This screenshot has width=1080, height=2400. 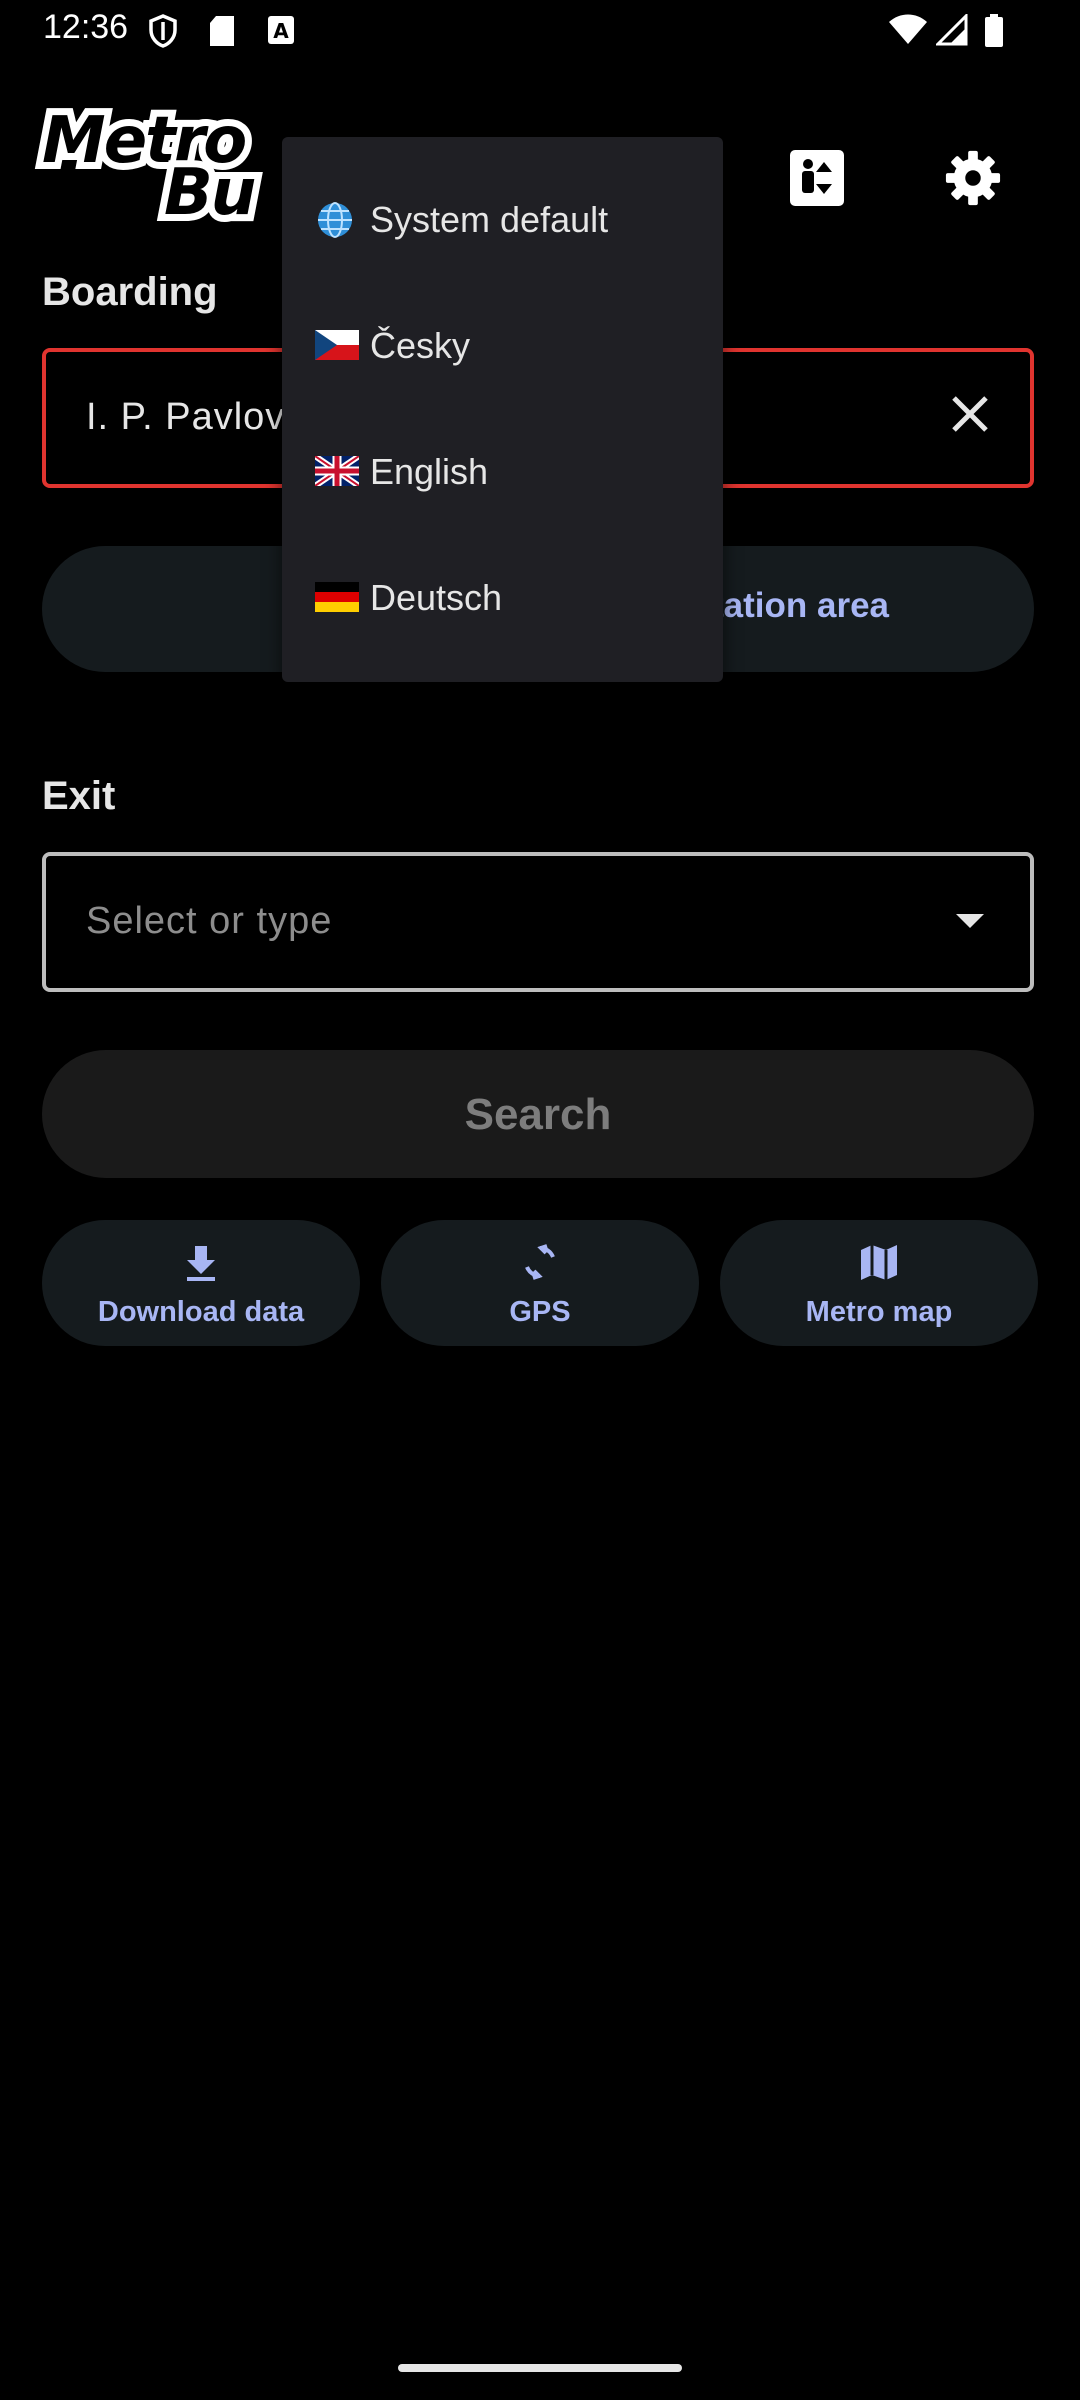 What do you see at coordinates (337, 471) in the screenshot?
I see `uk-flag-icon` at bounding box center [337, 471].